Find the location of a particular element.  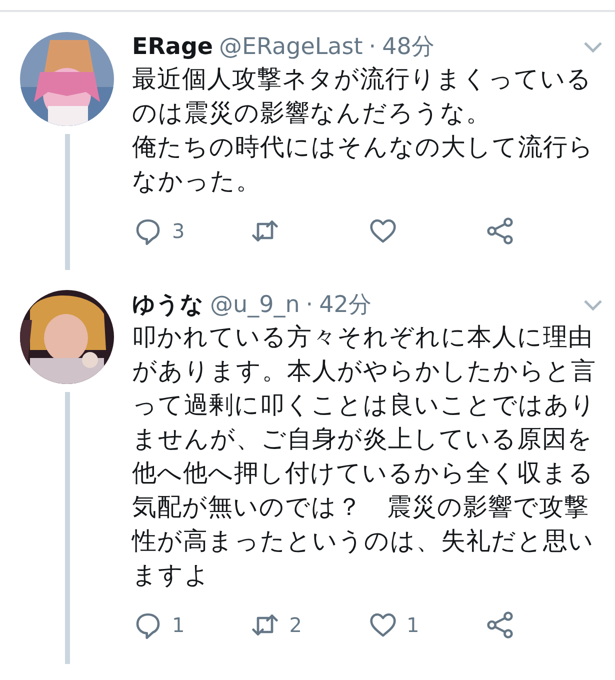

action-count: 3 is located at coordinates (178, 231).